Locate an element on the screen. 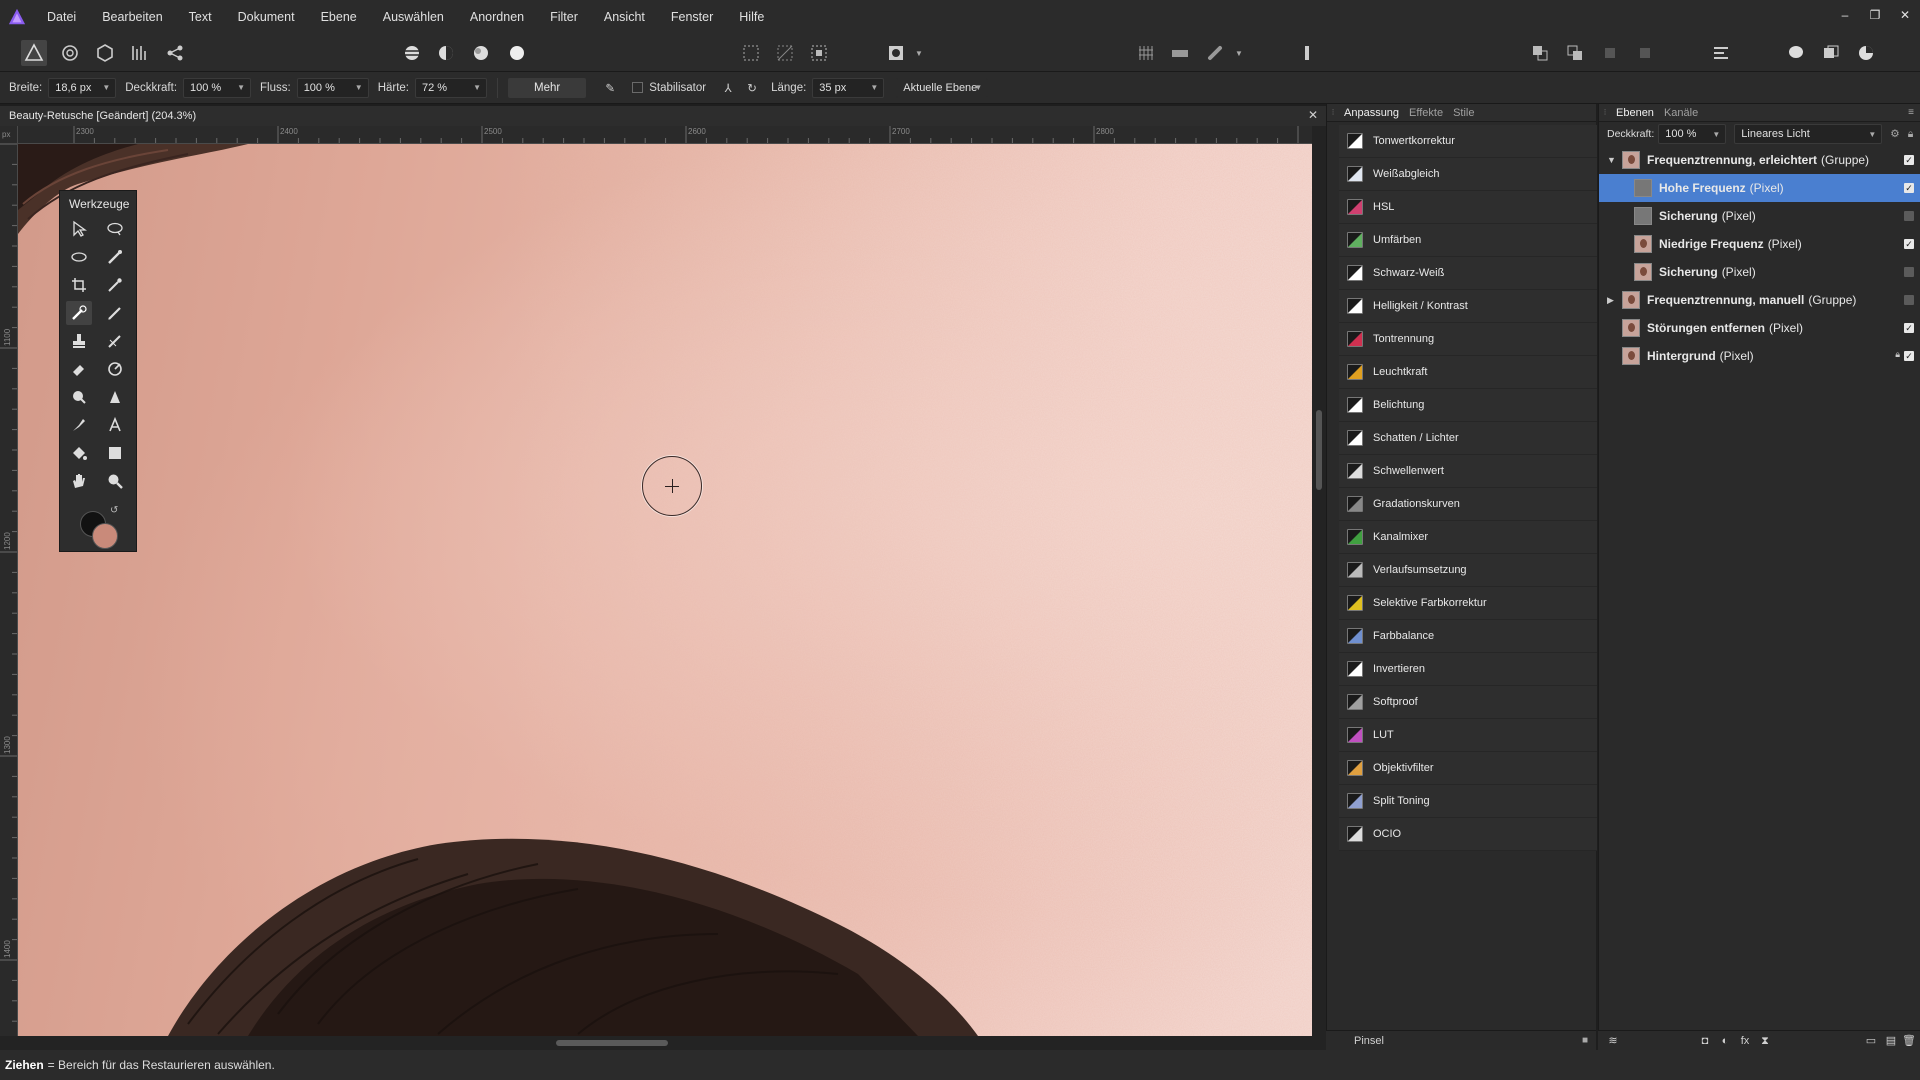 This screenshot has width=1920, height=1080. dodge-tool-icon is located at coordinates (115, 369).